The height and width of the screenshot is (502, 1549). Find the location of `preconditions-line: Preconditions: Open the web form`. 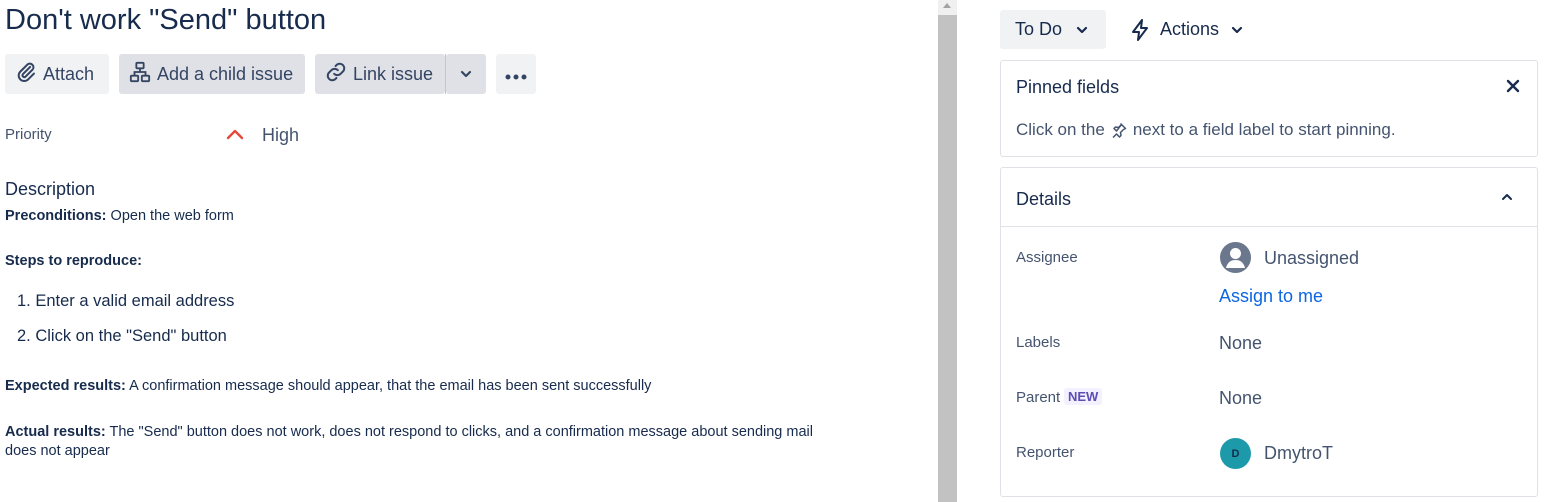

preconditions-line: Preconditions: Open the web form is located at coordinates (119, 216).